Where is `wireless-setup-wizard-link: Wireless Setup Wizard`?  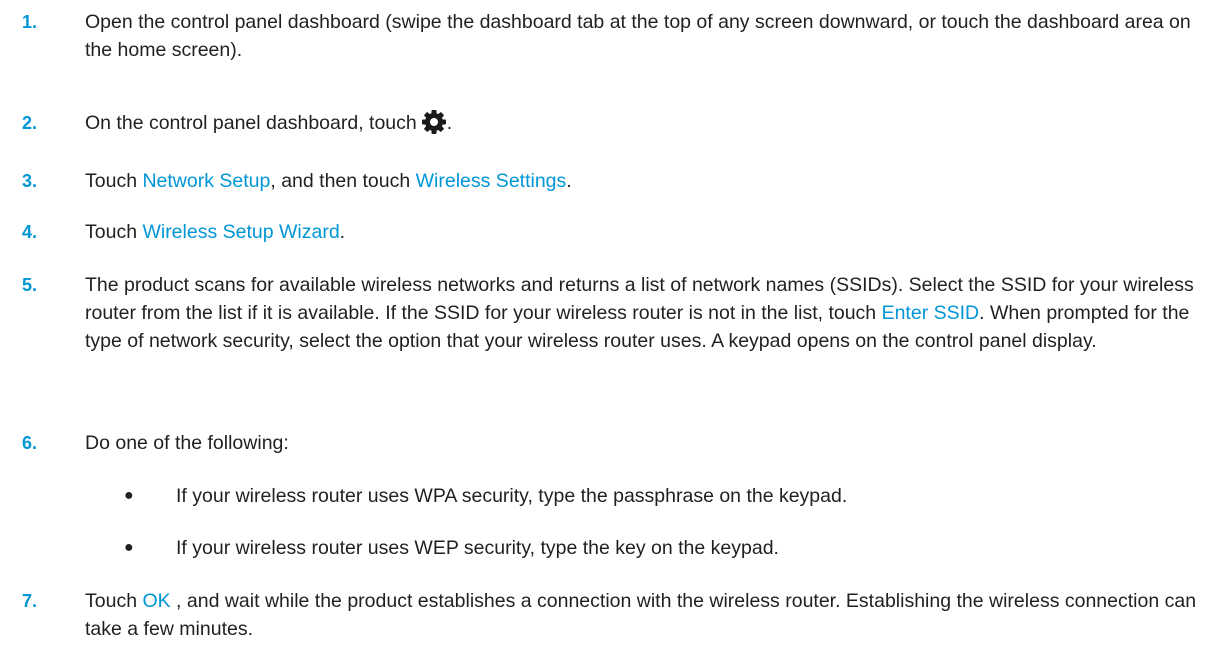
wireless-setup-wizard-link: Wireless Setup Wizard is located at coordinates (240, 232).